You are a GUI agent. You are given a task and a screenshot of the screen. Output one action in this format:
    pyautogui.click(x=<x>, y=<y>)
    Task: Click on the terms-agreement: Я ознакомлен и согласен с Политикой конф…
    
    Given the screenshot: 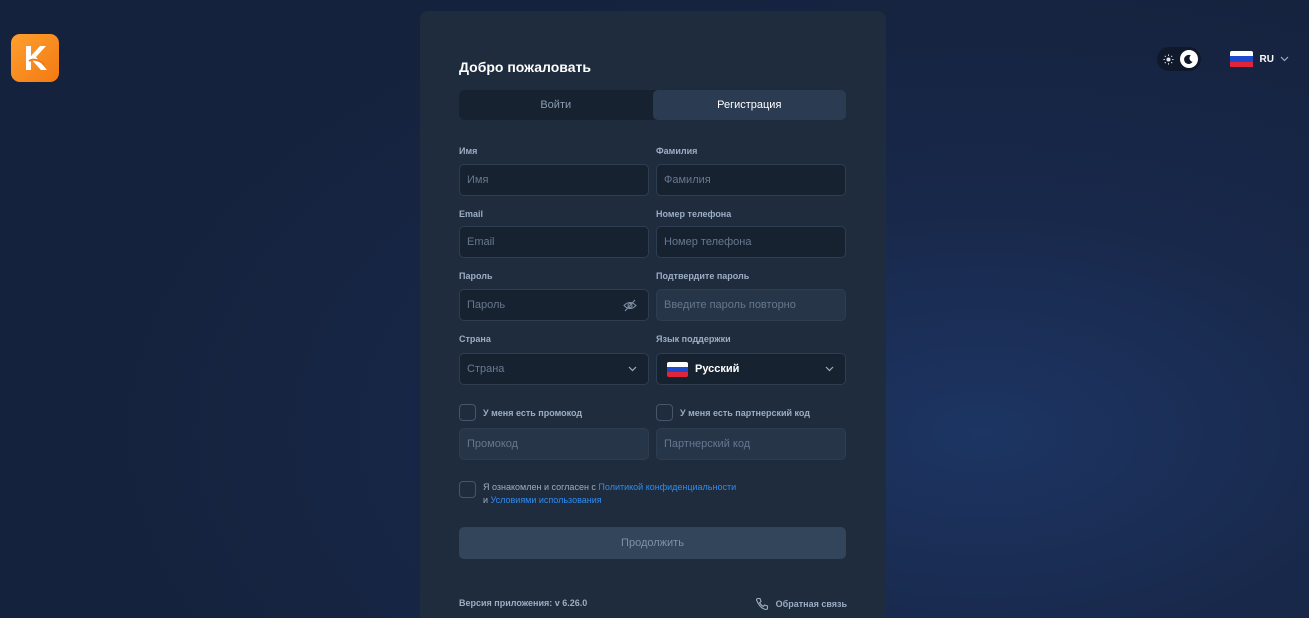 What is the action you would take?
    pyautogui.click(x=597, y=494)
    